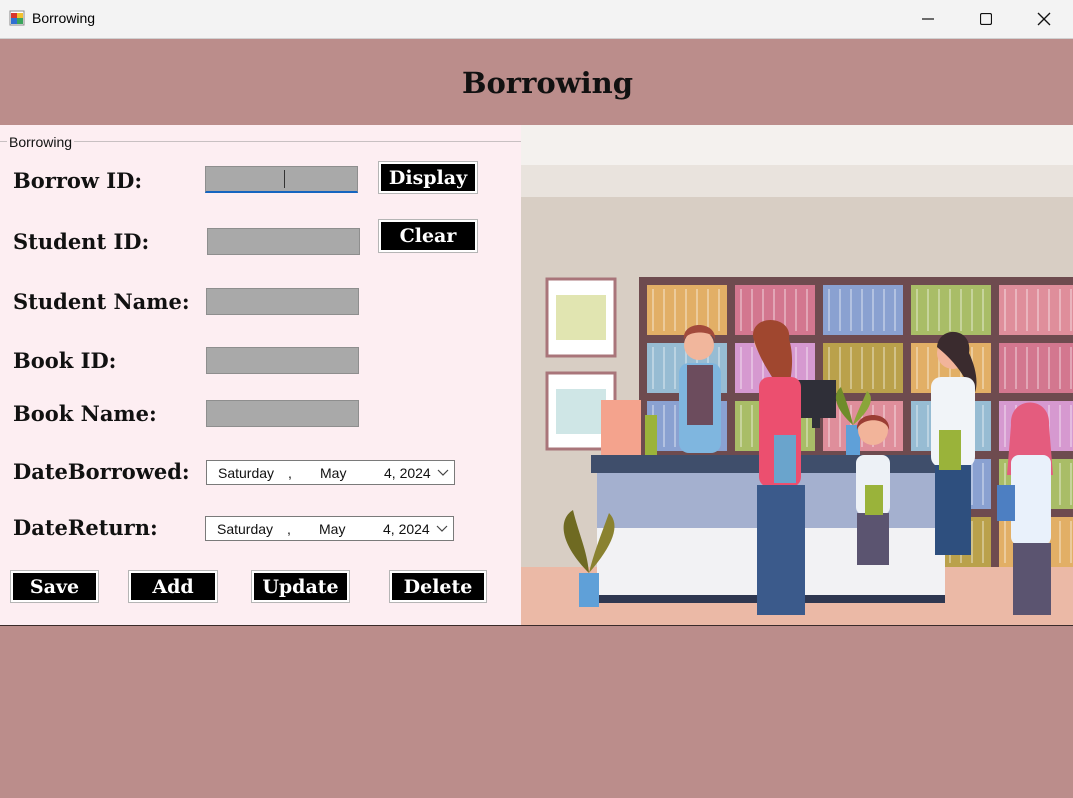  Describe the element at coordinates (101, 471) in the screenshot. I see `date-borrowed-label: DateBorrowed:` at that location.